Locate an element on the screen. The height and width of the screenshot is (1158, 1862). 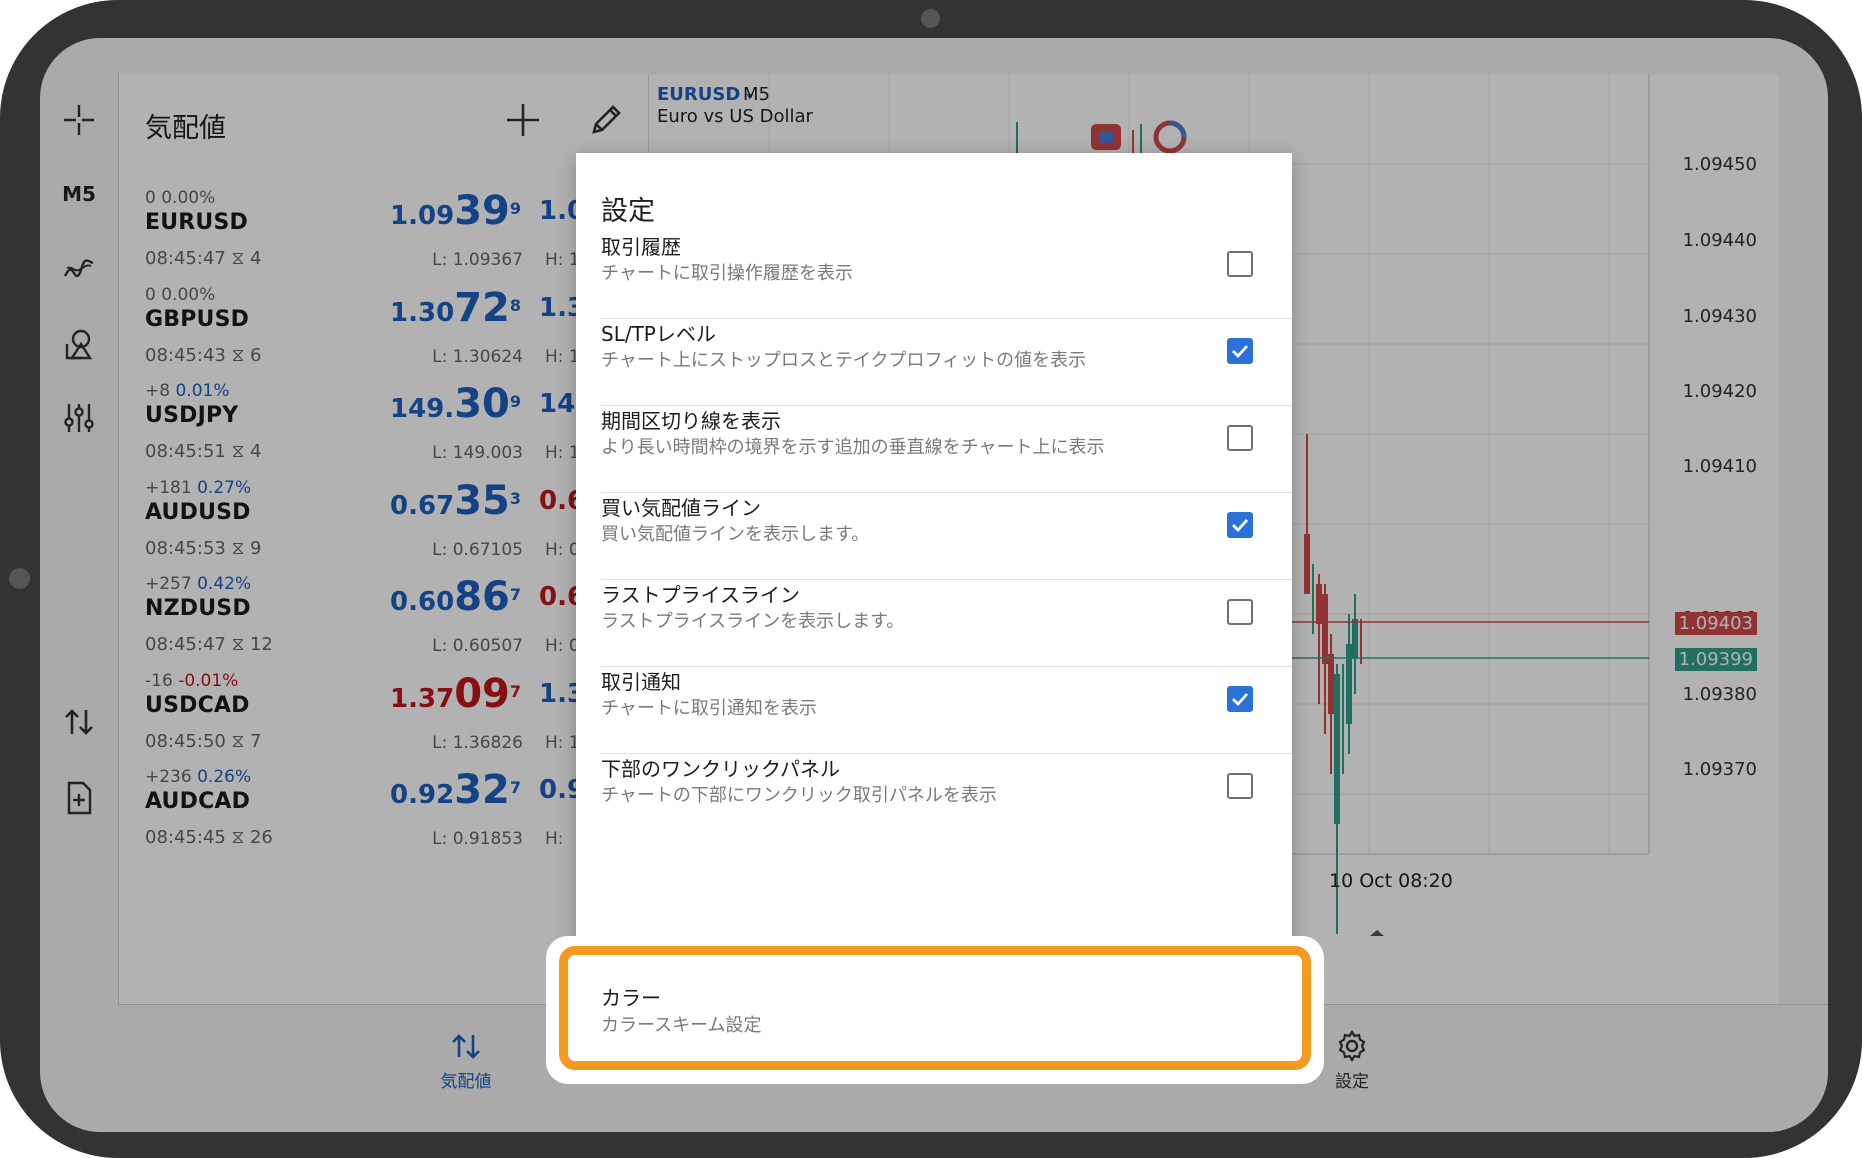
settings-option: 下部のワンクリックパネル チャートの下部にワンクリック取引パネルを表示 is located at coordinates (934, 789).